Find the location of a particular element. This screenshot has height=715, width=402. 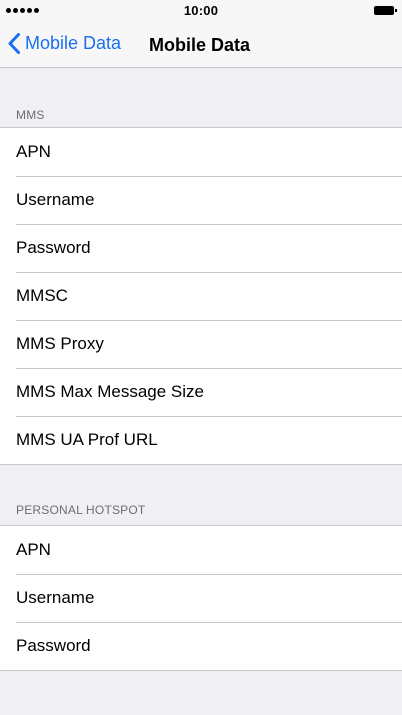

status-time: 10:00 is located at coordinates (201, 10).